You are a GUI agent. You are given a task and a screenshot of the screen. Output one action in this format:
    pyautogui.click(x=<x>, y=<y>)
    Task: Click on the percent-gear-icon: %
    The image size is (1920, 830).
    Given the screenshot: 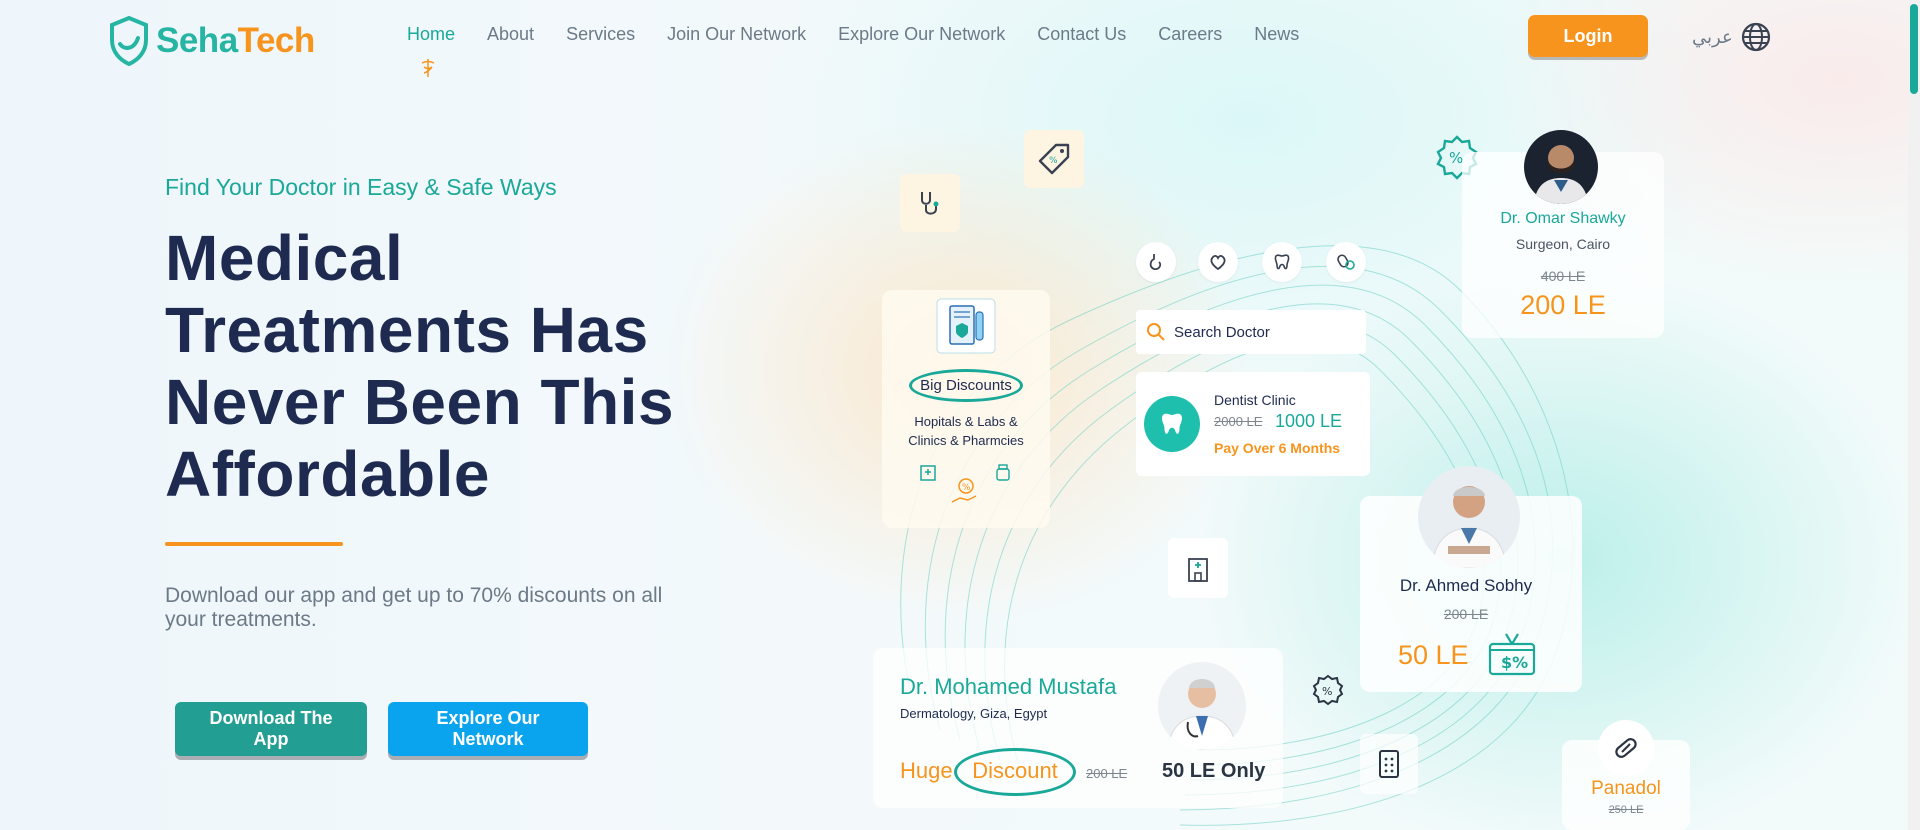 What is the action you would take?
    pyautogui.click(x=1328, y=690)
    